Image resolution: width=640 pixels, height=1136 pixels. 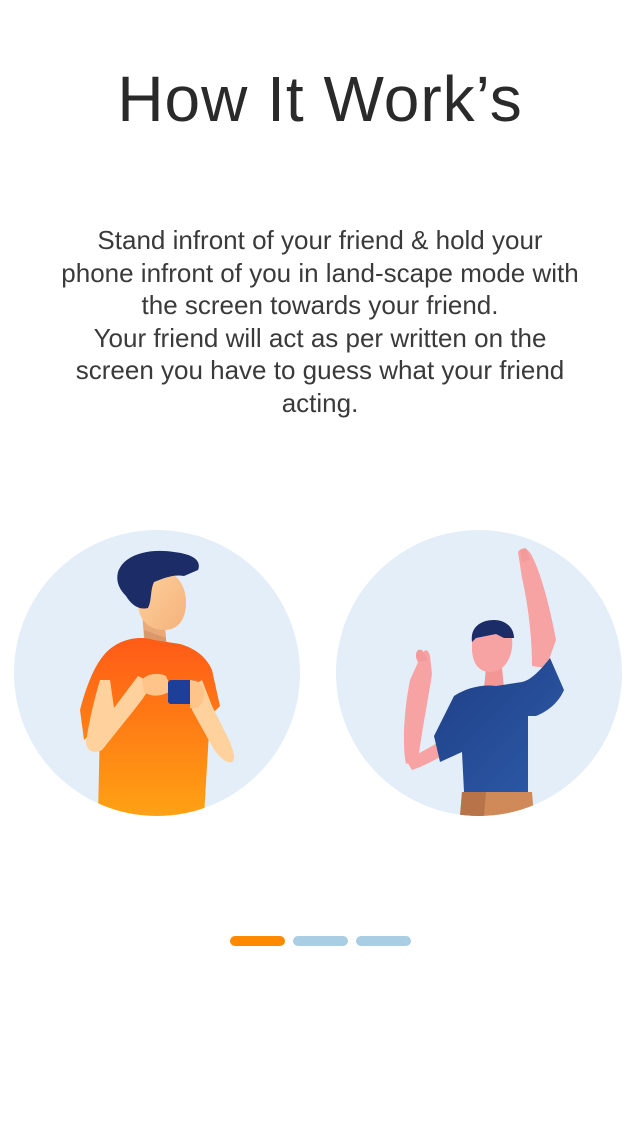 I want to click on page-indicator, so click(x=320, y=941).